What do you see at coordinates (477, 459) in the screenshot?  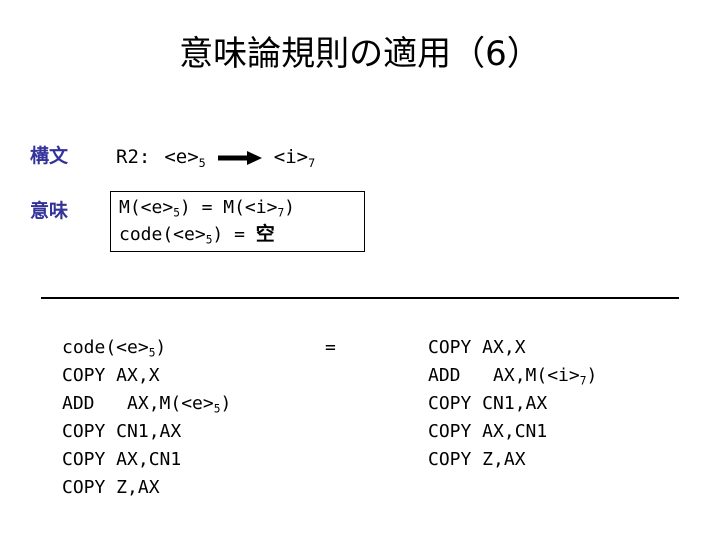 I see `right-code-line-text: COPY Z,AX` at bounding box center [477, 459].